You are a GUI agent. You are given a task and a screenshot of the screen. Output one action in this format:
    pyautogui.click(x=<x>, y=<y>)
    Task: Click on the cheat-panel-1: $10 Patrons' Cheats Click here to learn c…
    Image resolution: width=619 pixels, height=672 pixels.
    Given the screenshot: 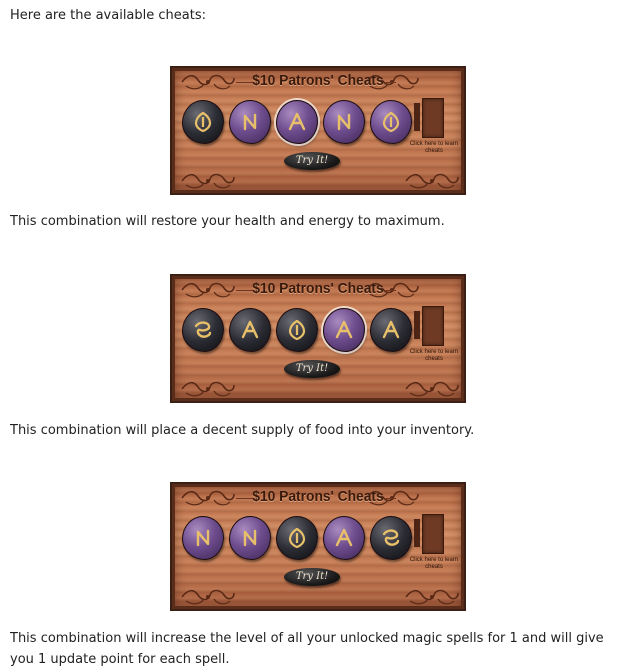 What is the action you would take?
    pyautogui.click(x=318, y=130)
    